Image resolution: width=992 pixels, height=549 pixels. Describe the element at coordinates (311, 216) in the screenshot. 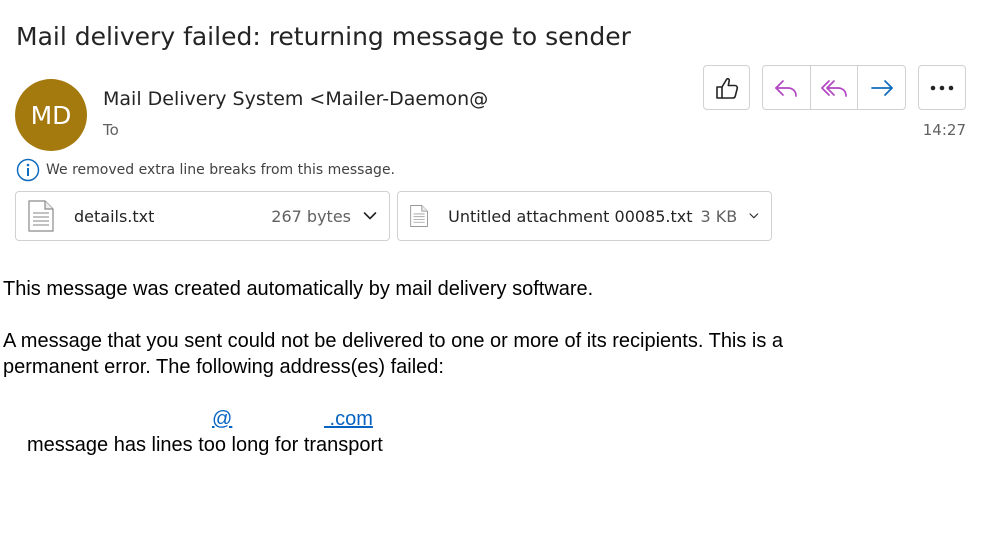

I see `attachment-size: 267 bytes` at that location.